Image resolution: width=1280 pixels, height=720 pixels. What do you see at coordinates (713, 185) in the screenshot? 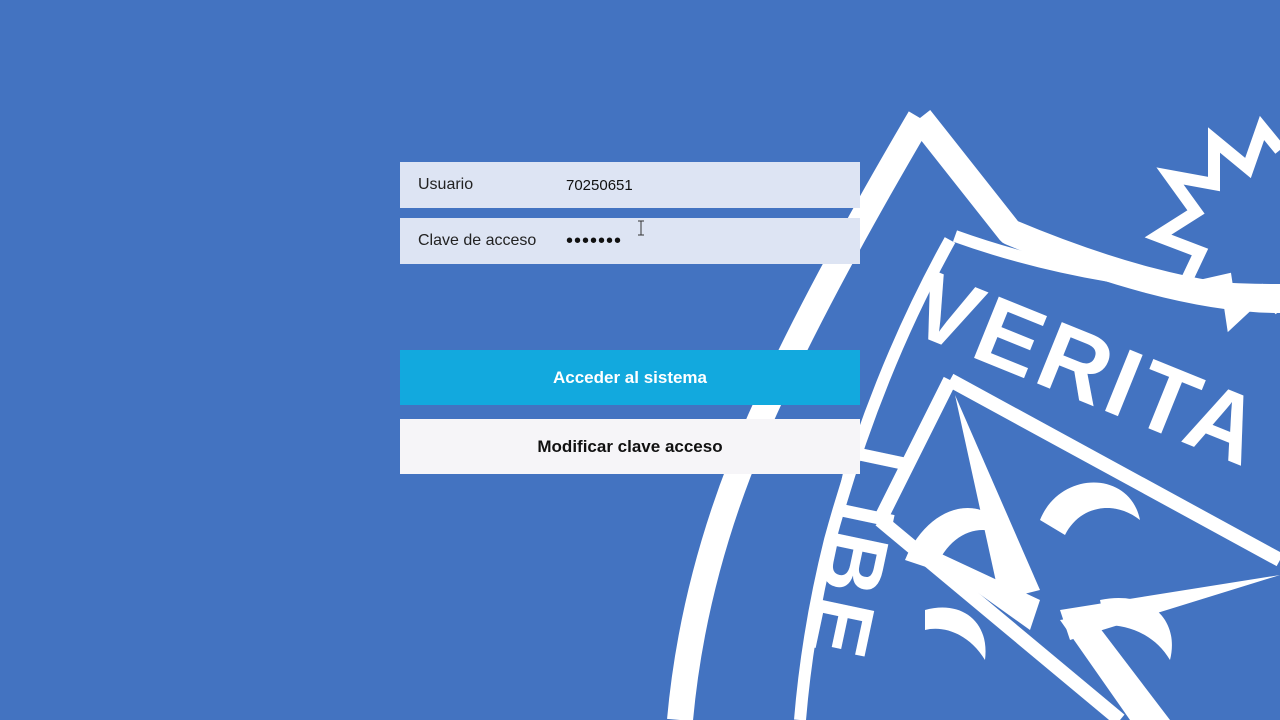
I see `username-input` at bounding box center [713, 185].